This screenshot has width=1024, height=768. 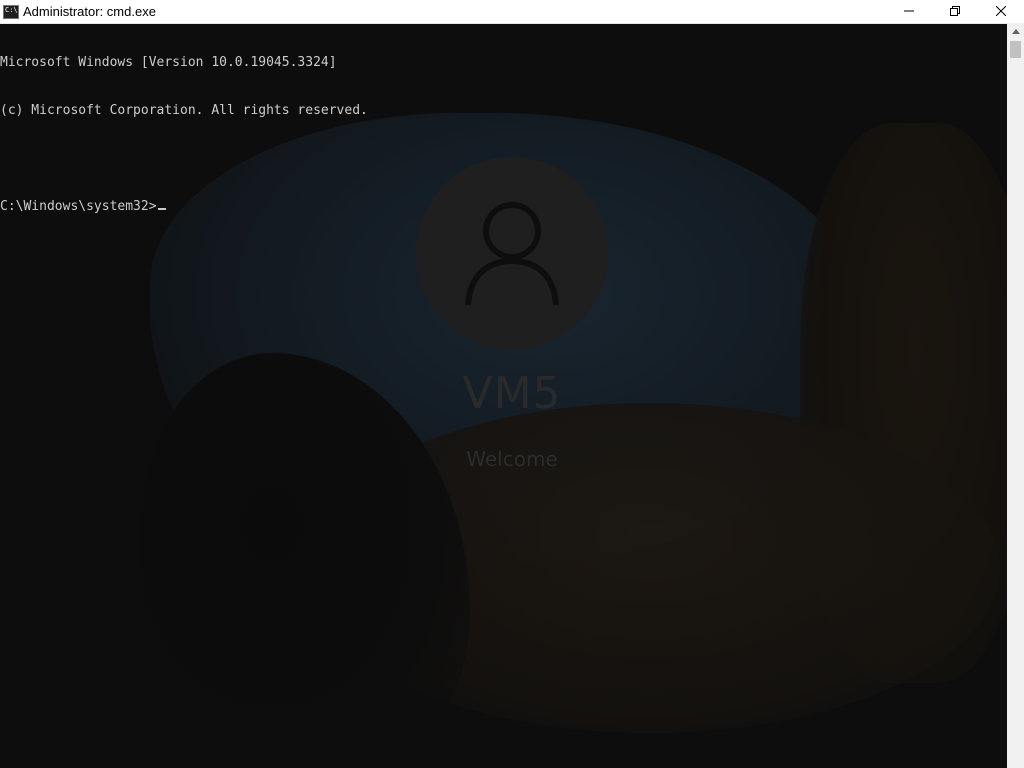 I want to click on minimize-button, so click(x=909, y=11).